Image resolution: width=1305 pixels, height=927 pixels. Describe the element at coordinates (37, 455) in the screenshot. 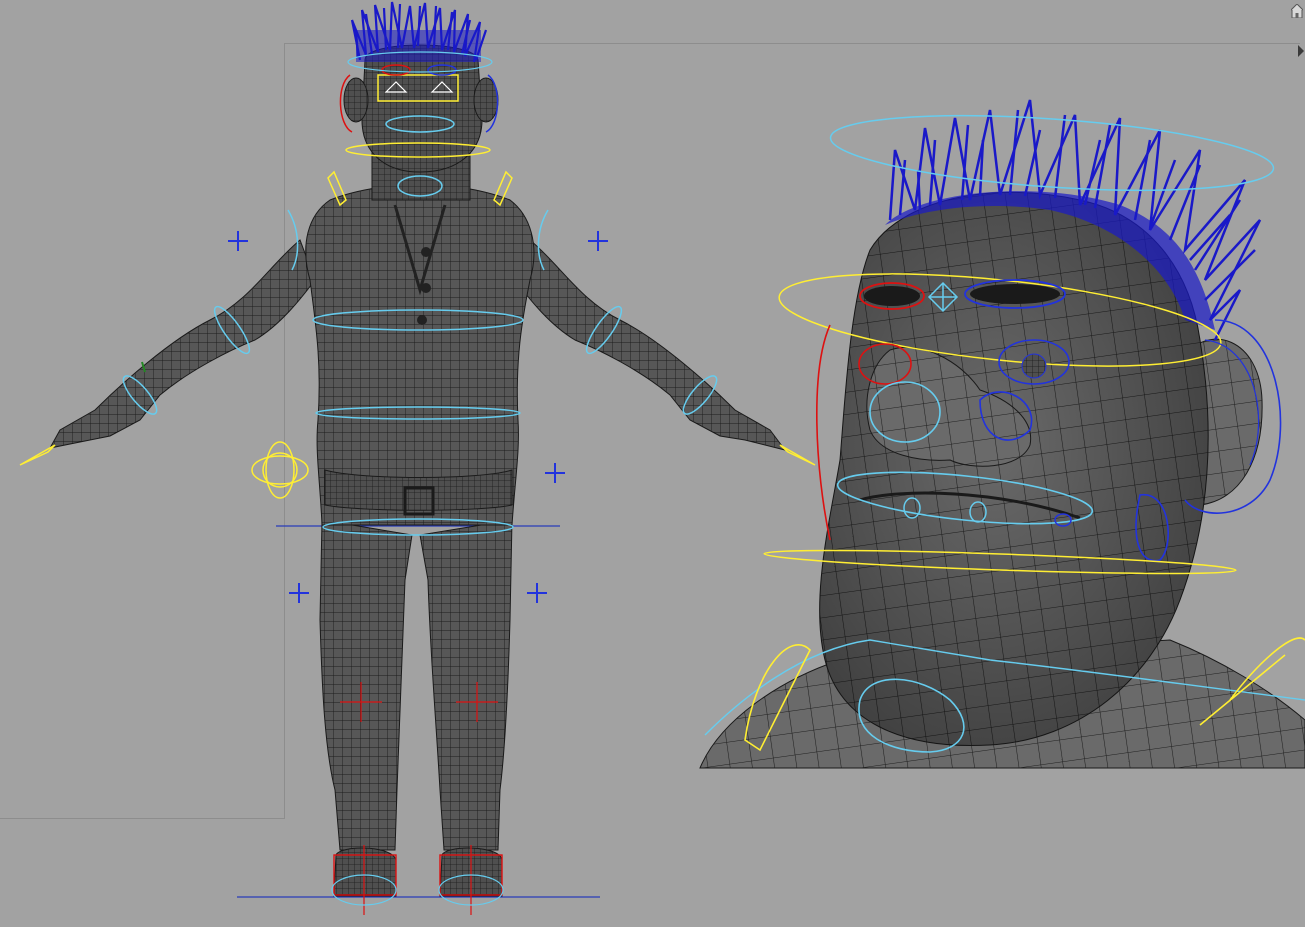

I see `left-finger-control` at that location.